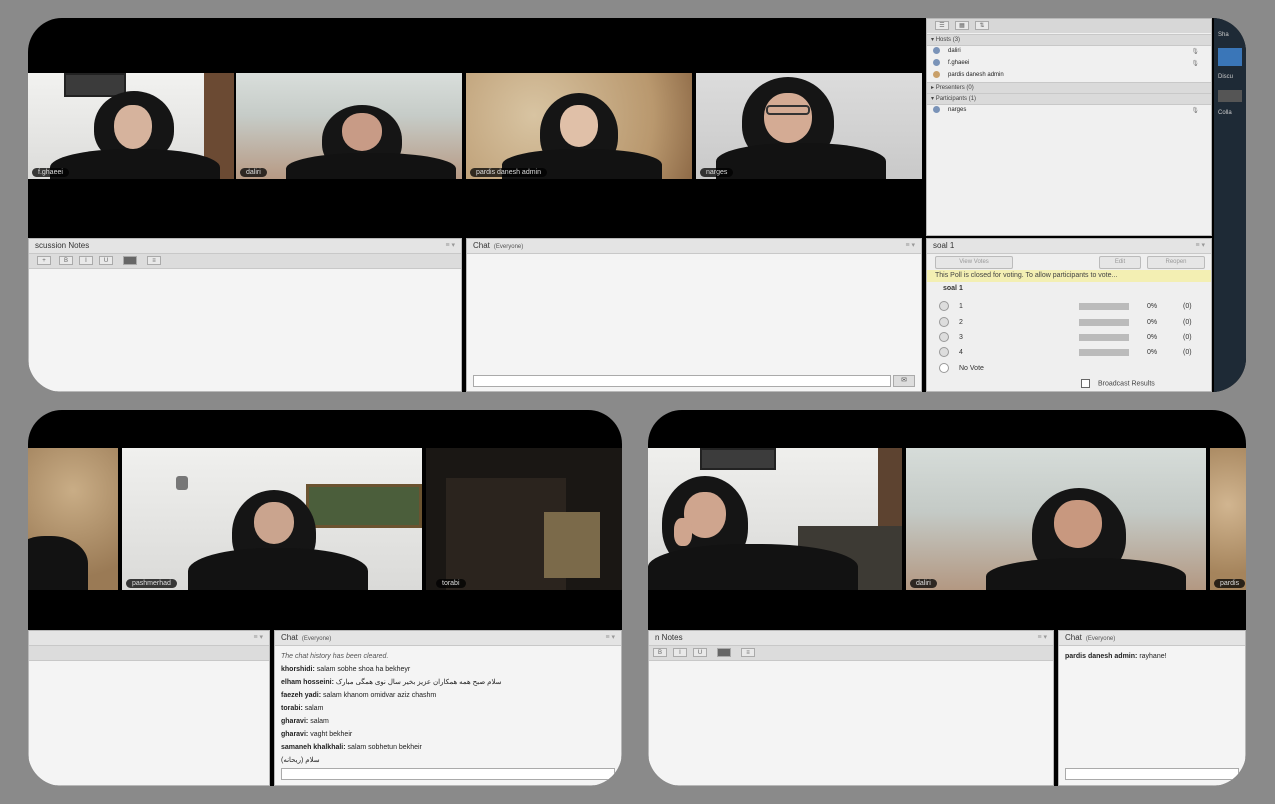  I want to click on share-pod-label: Sha, so click(1223, 35).